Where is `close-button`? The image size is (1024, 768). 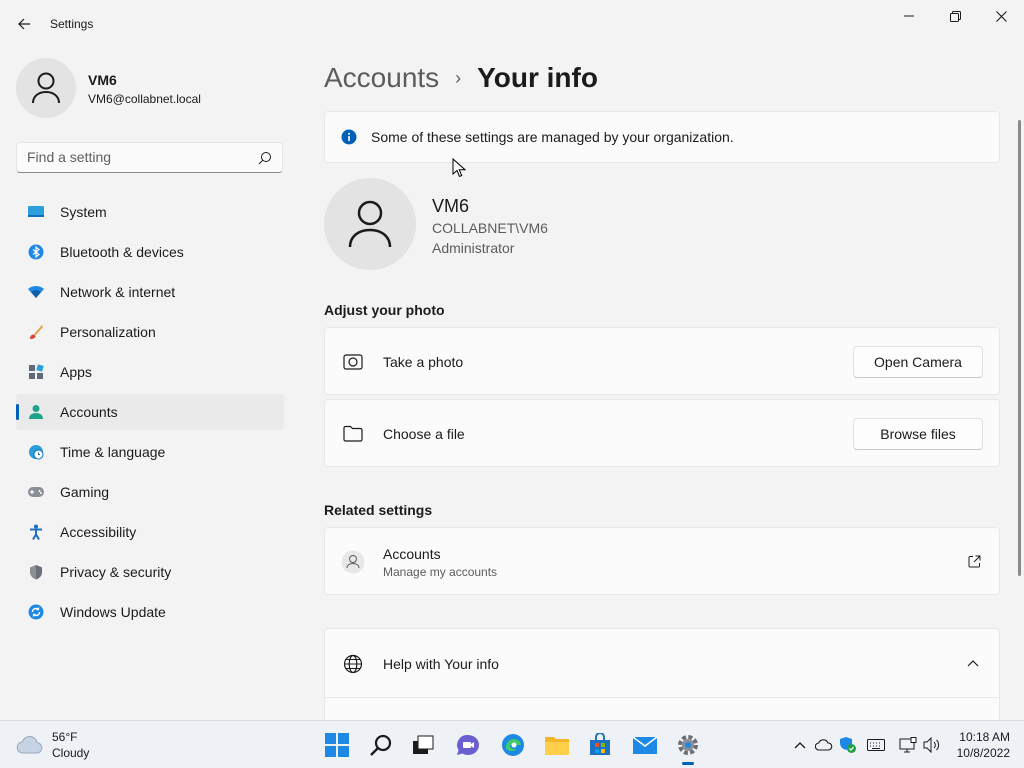 close-button is located at coordinates (1001, 16).